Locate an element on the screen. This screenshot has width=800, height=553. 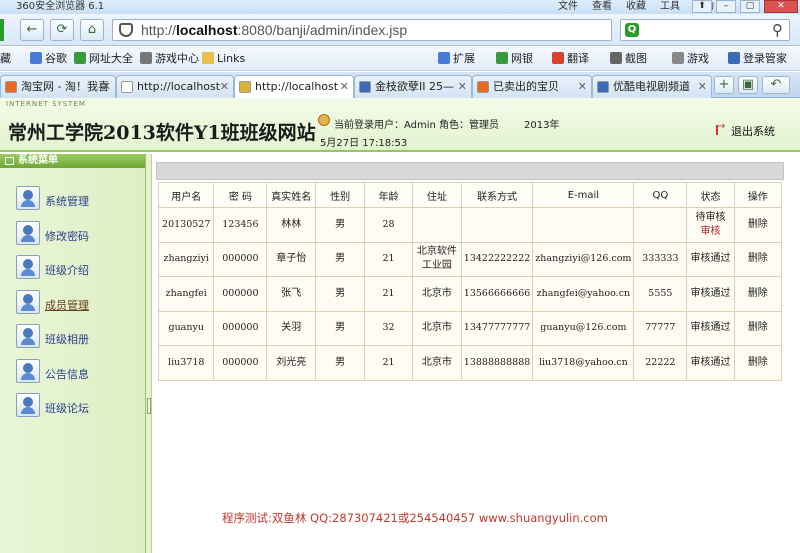
cell-phone: 13888888888 is located at coordinates (497, 363).